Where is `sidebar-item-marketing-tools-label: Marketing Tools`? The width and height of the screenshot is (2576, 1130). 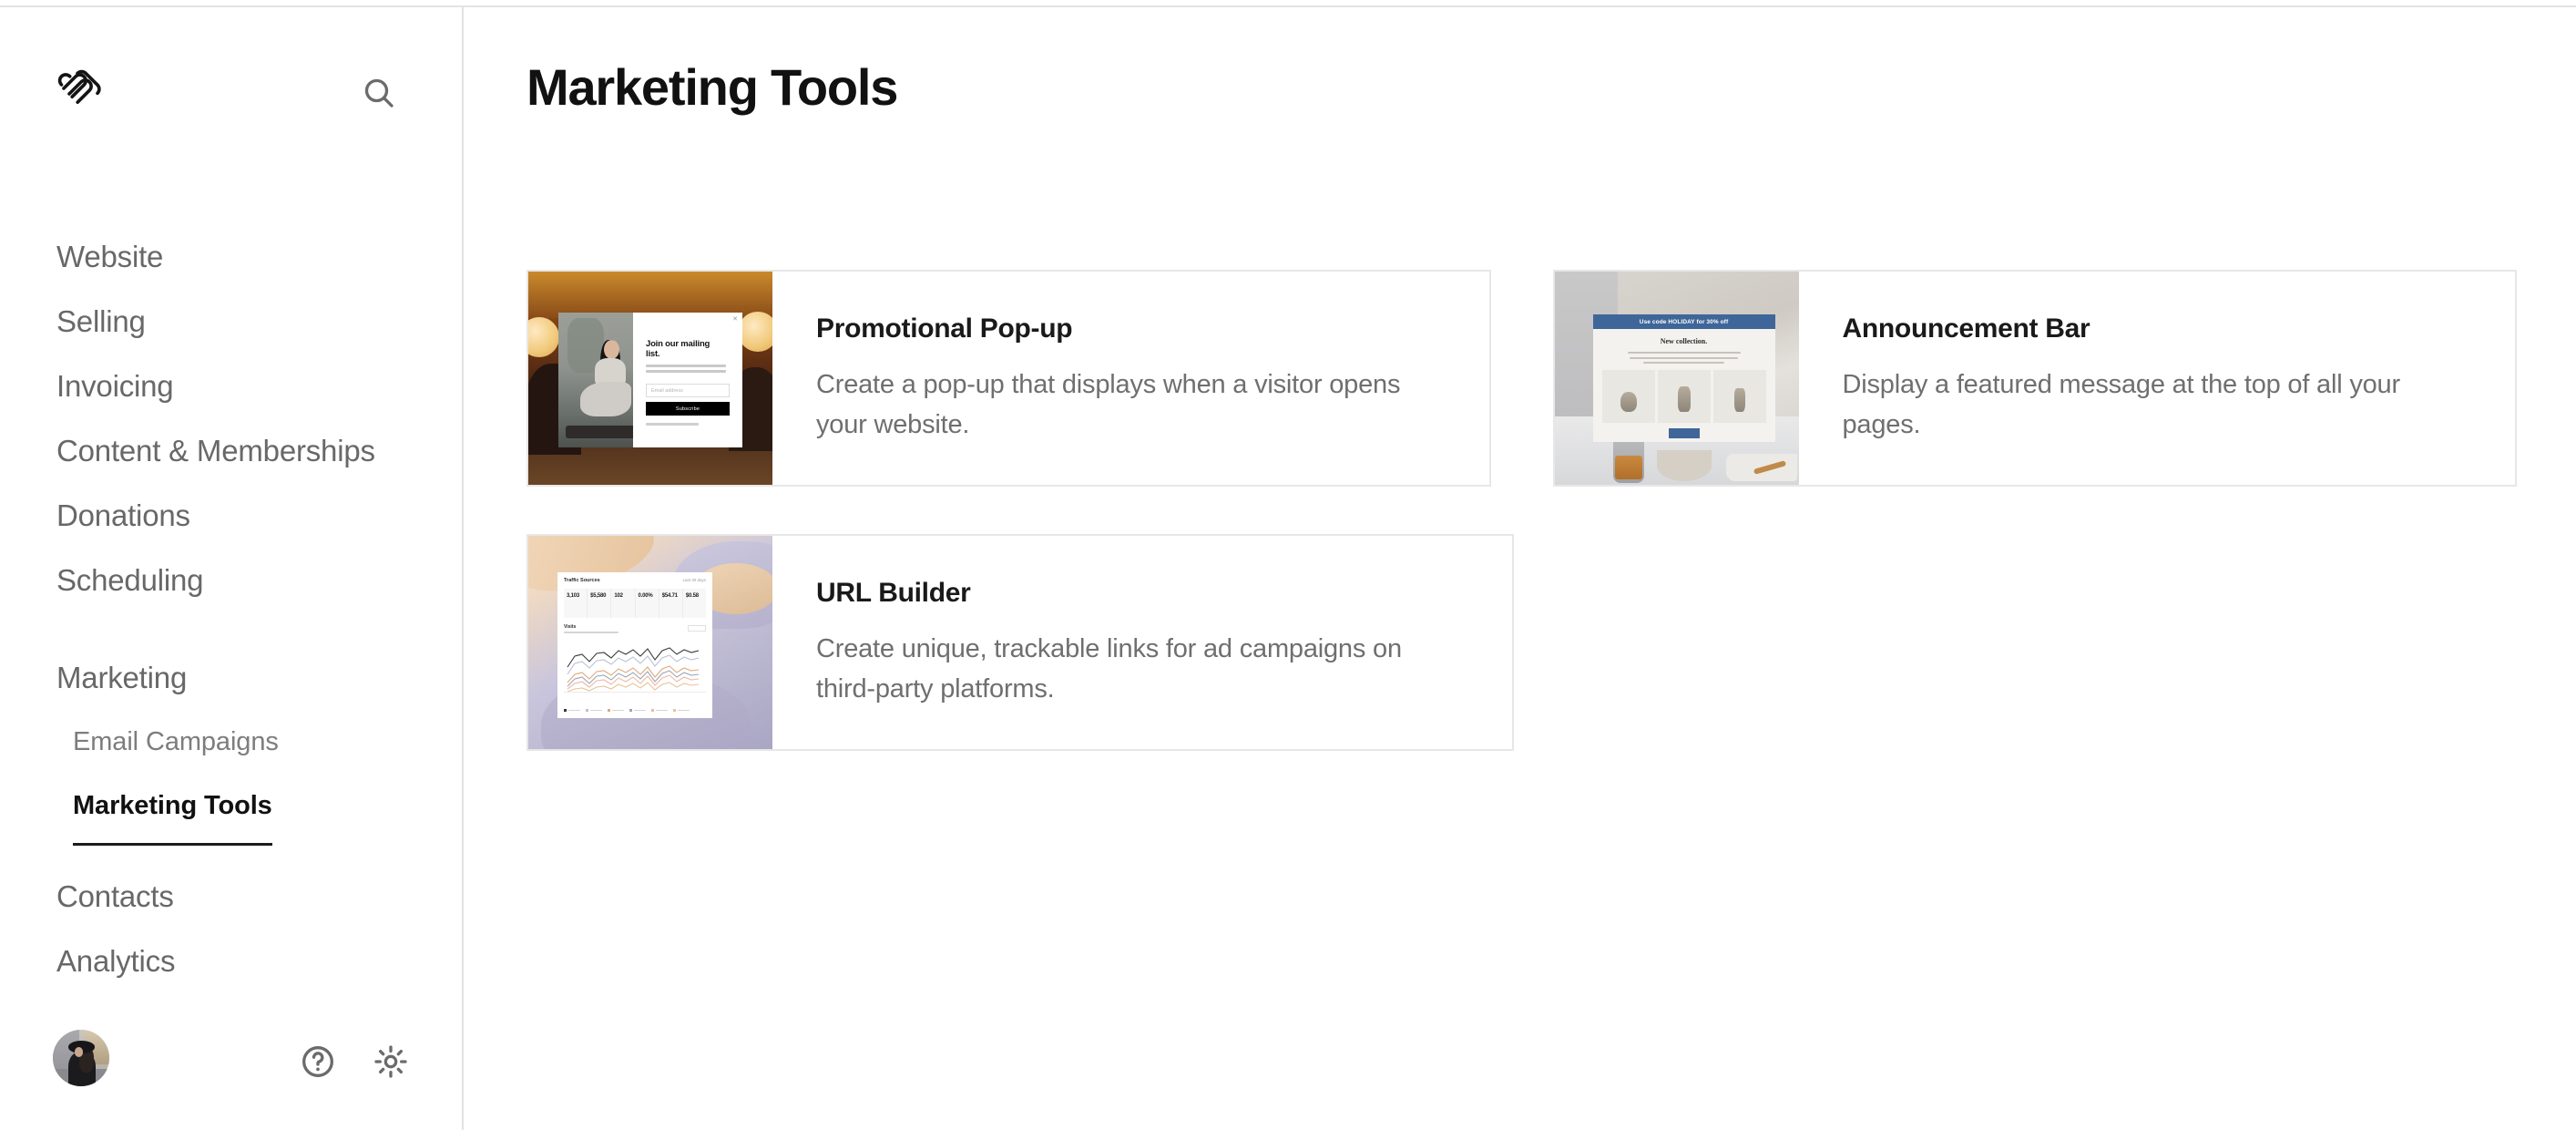
sidebar-item-marketing-tools-label: Marketing Tools is located at coordinates (172, 810).